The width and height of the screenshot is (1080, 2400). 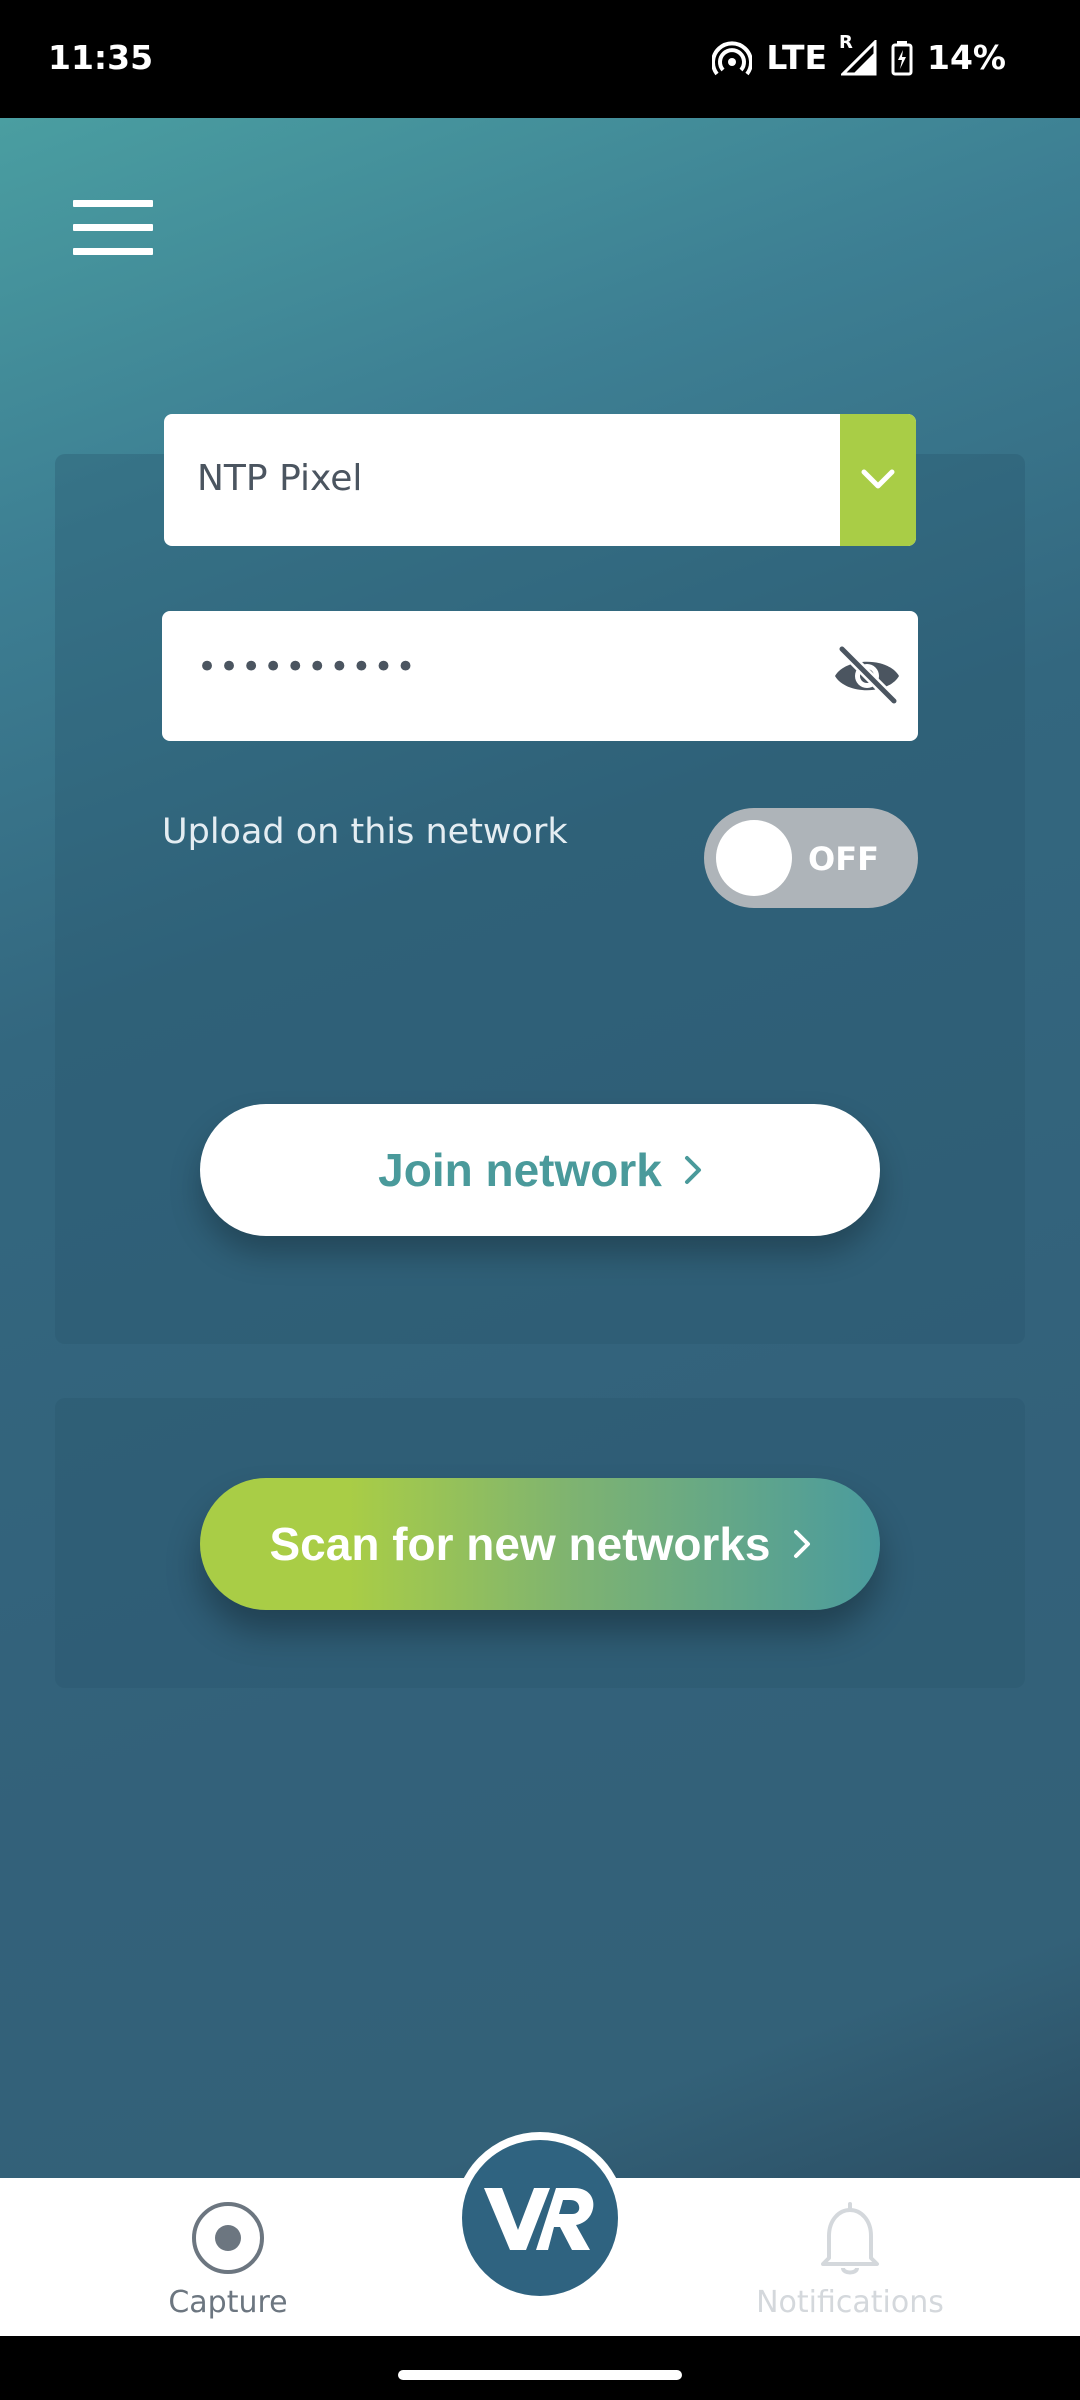 I want to click on home-indicator, so click(x=540, y=2375).